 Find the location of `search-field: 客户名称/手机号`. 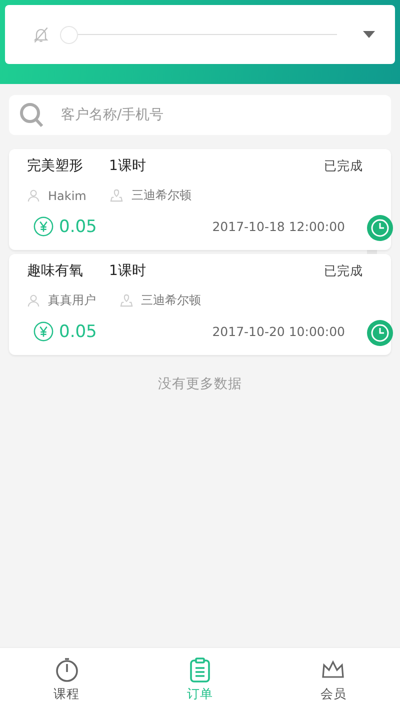

search-field: 客户名称/手机号 is located at coordinates (200, 115).